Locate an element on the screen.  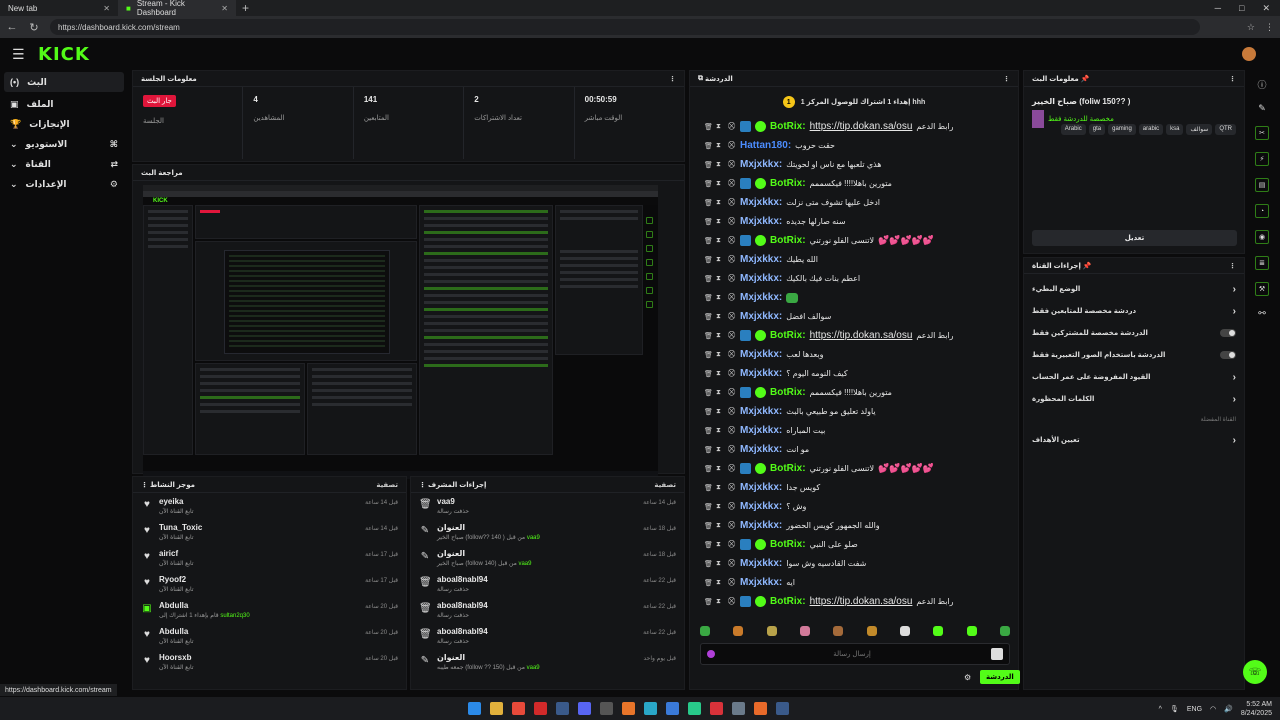
emote-picker-icon is located at coordinates (711, 654).